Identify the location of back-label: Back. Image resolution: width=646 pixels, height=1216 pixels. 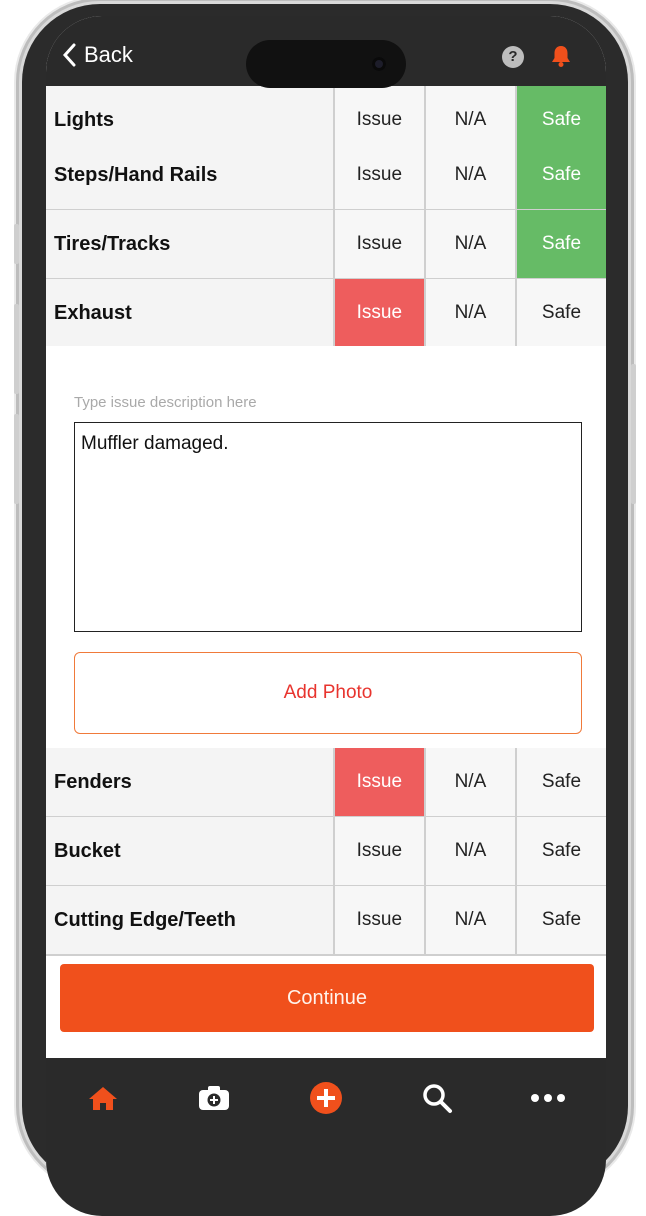
(108, 54).